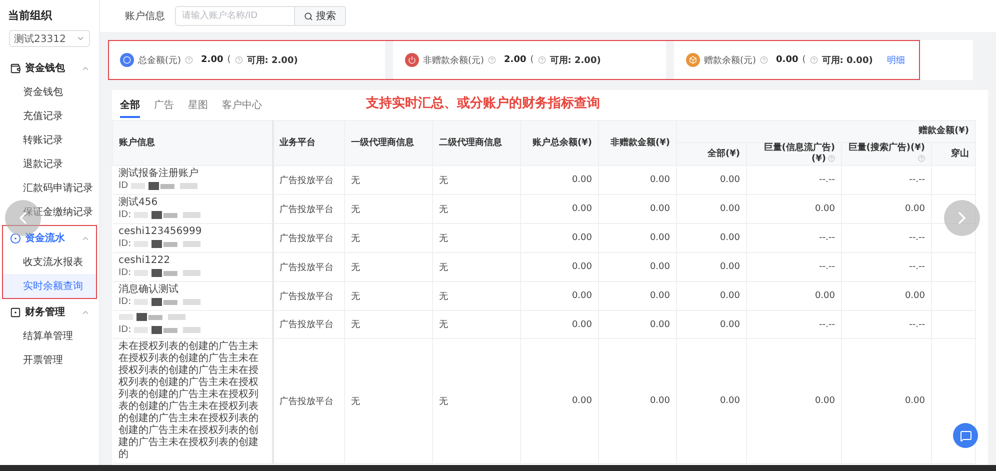  Describe the element at coordinates (159, 174) in the screenshot. I see `account-name: 测试报备注册账户` at that location.